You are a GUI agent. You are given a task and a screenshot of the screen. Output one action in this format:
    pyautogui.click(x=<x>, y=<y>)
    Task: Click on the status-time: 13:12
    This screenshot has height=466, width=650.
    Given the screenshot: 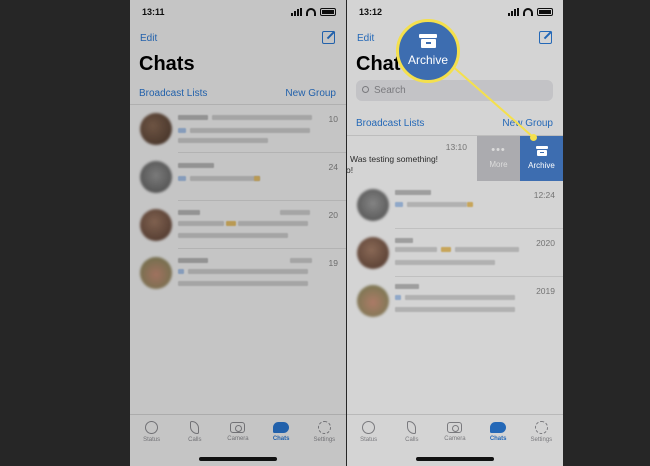 What is the action you would take?
    pyautogui.click(x=371, y=12)
    